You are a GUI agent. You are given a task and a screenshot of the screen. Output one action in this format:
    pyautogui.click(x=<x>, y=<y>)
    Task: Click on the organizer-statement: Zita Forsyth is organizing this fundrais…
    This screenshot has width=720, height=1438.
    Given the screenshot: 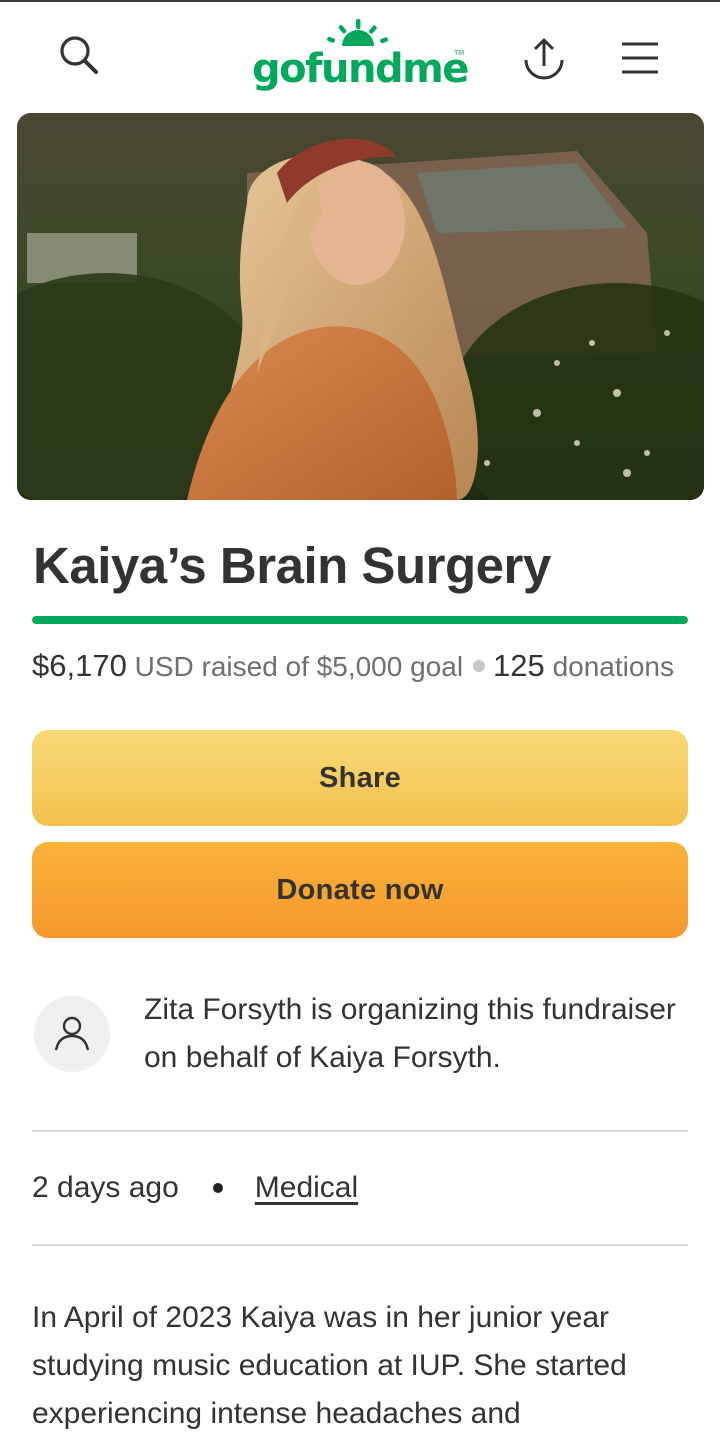 What is the action you would take?
    pyautogui.click(x=410, y=1033)
    